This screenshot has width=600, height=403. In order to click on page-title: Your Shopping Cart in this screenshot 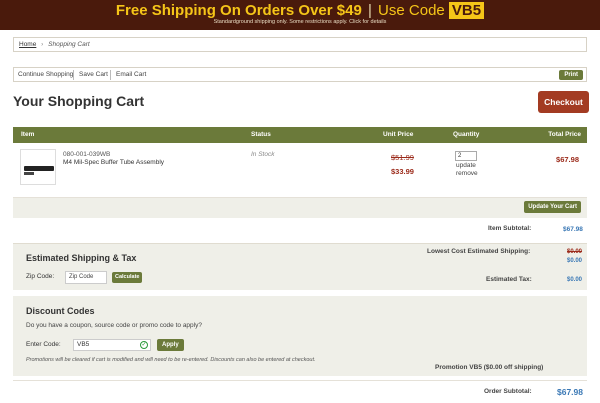, I will do `click(79, 101)`.